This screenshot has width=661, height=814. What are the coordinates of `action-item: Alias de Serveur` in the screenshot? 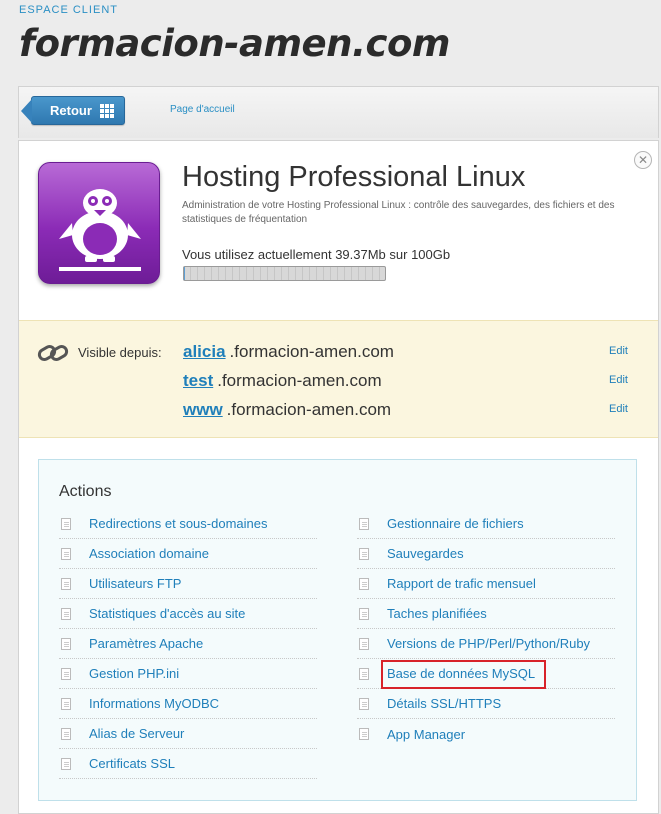 It's located at (188, 734).